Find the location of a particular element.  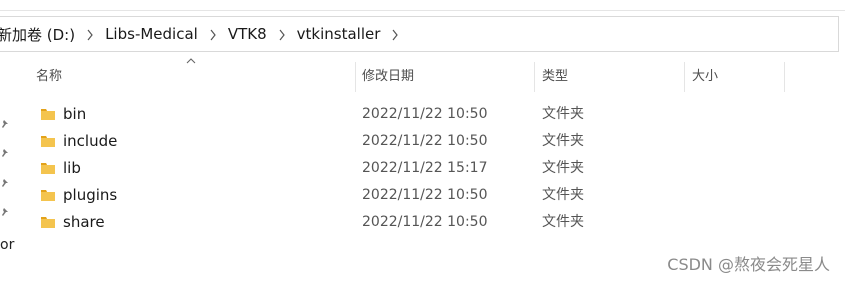

breadcrumb-libs-medical: Libs-Medical is located at coordinates (151, 34).